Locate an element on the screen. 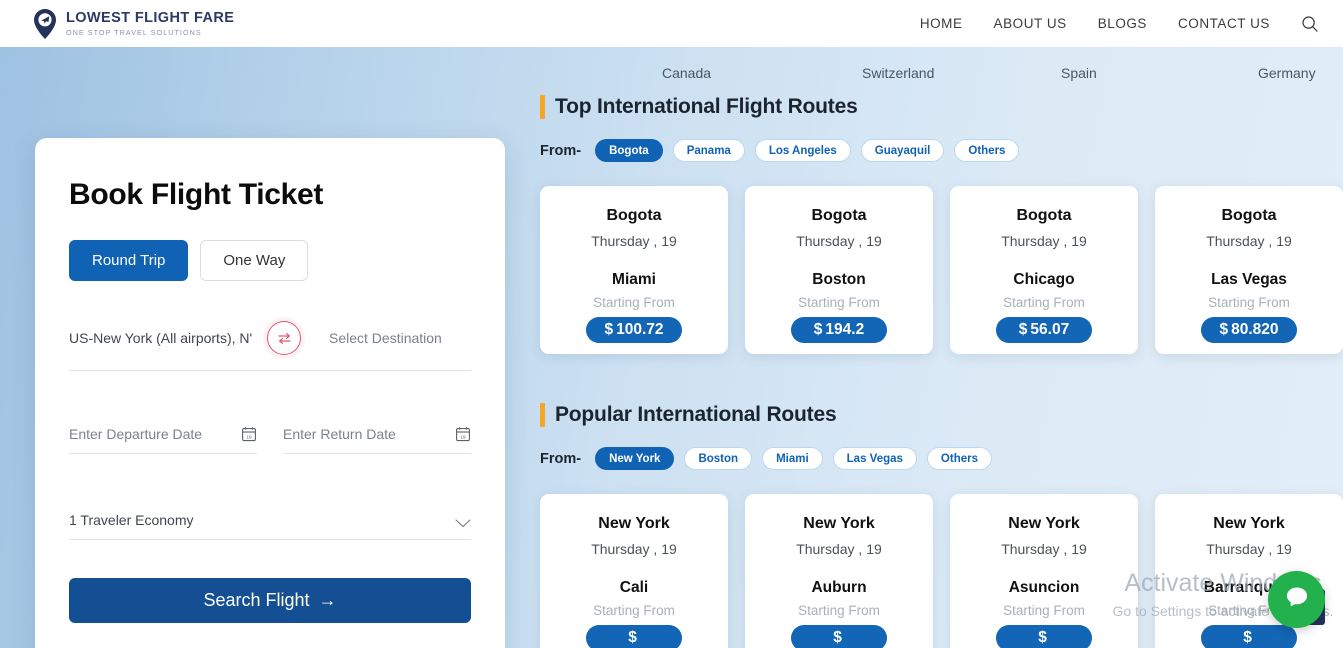 The image size is (1343, 648). price-badge: $ 100.72 is located at coordinates (634, 330).